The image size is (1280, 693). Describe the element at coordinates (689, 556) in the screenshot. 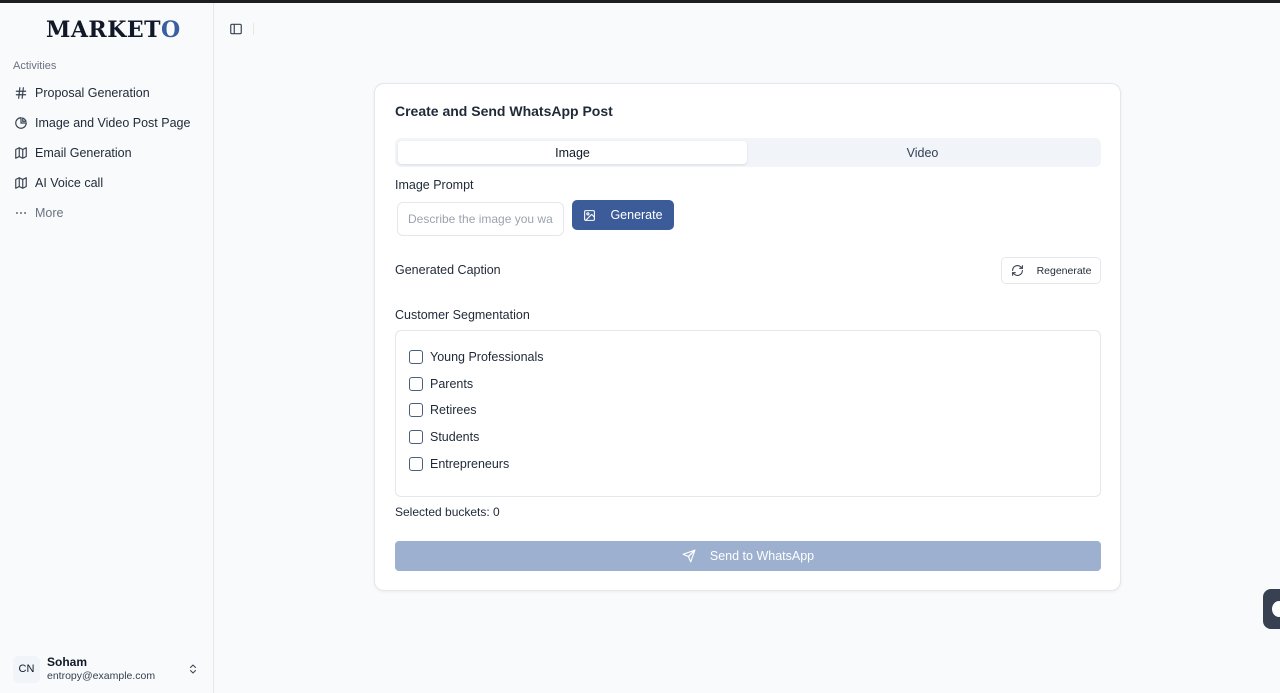

I see `send-icon` at that location.